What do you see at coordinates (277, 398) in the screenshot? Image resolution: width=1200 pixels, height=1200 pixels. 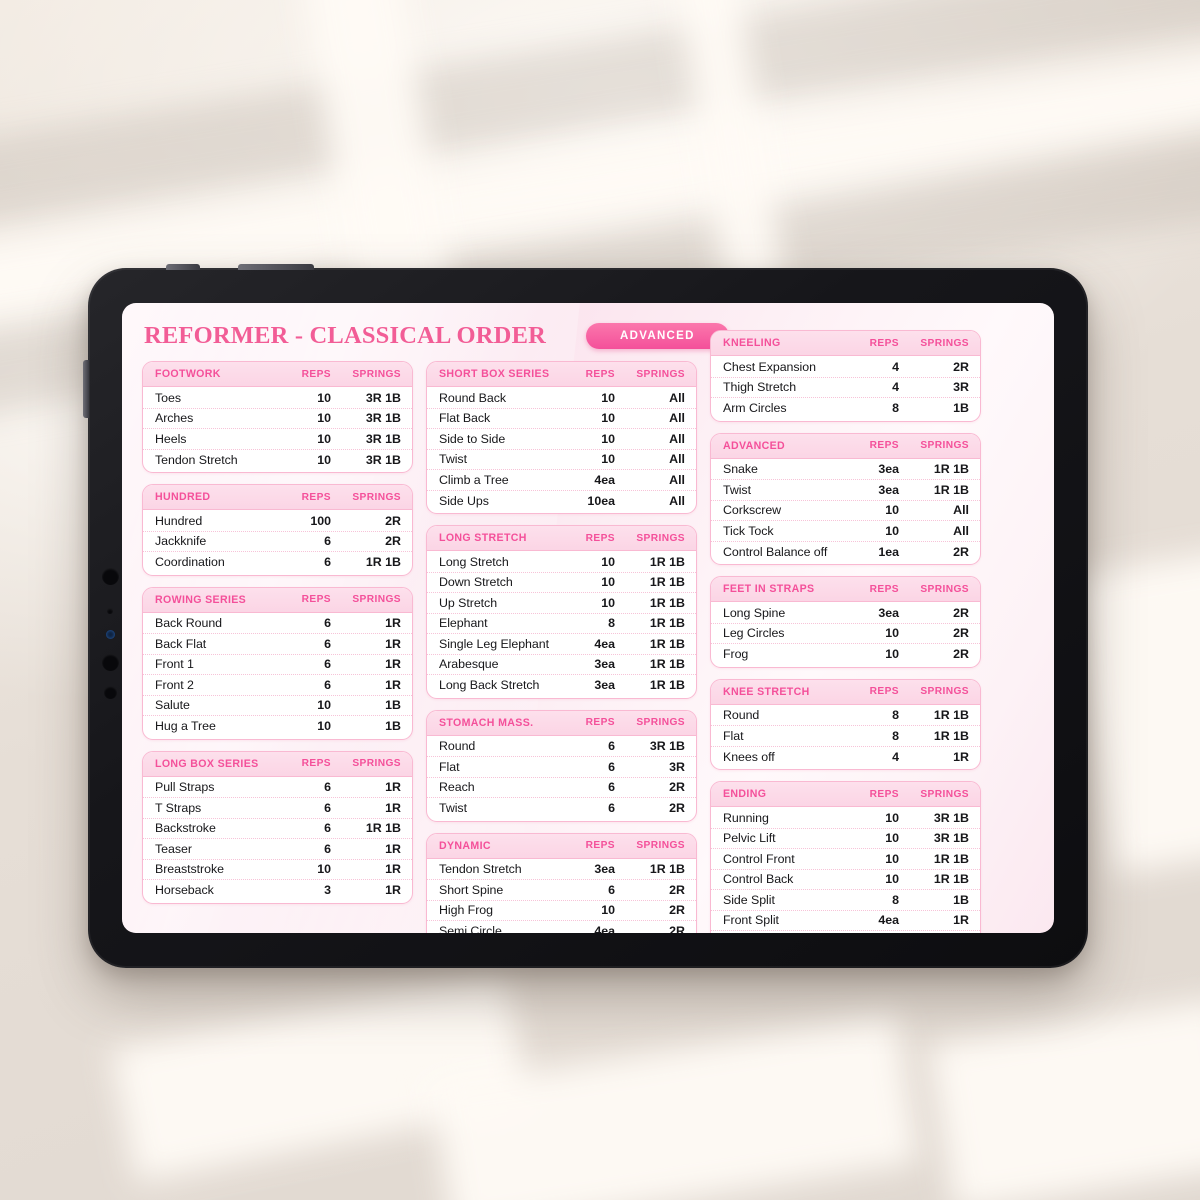 I see `table-row: Toes 10 3R 1B` at bounding box center [277, 398].